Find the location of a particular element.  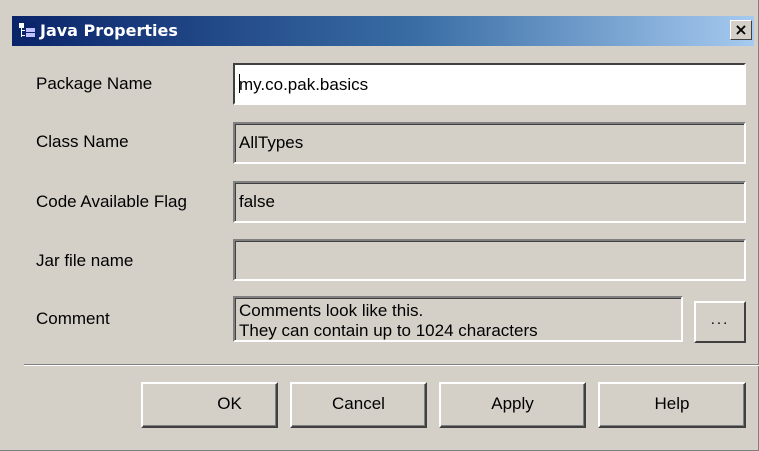

comment-line-2: They can contain up to 1024 characters is located at coordinates (388, 330).